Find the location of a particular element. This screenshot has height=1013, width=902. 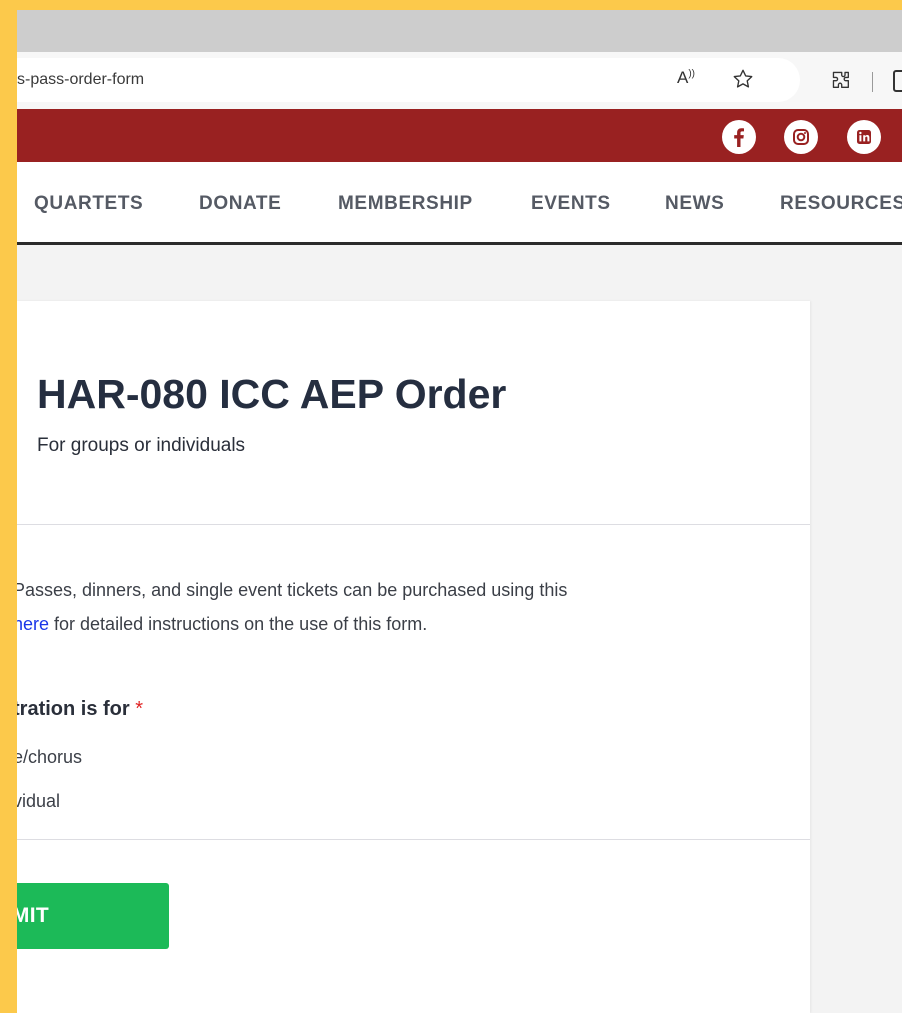

form-title: HAR-080 ICC AEP Order is located at coordinates (272, 394).